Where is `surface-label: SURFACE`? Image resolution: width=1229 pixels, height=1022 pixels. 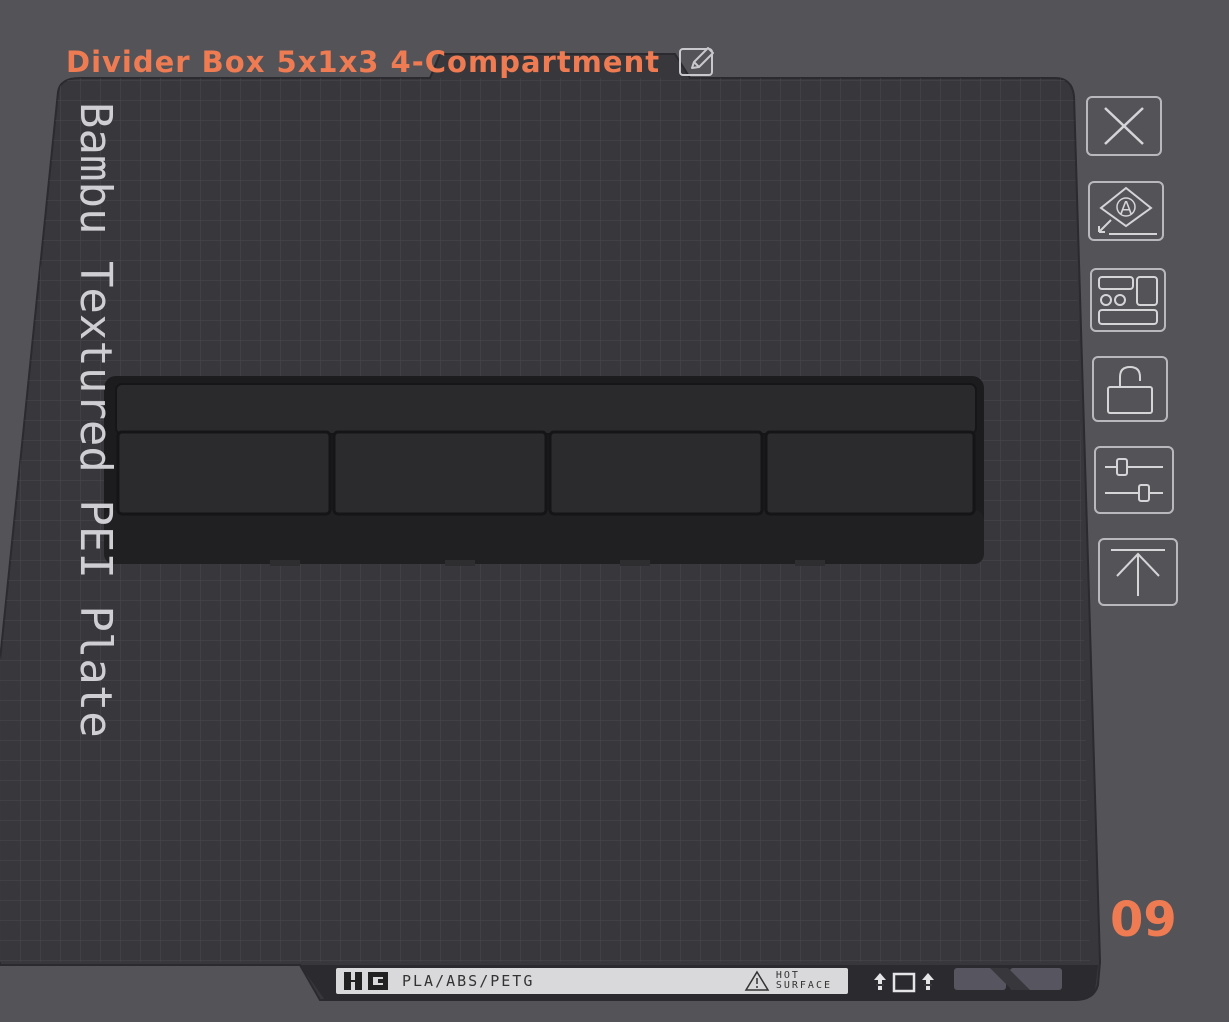 surface-label: SURFACE is located at coordinates (803, 985).